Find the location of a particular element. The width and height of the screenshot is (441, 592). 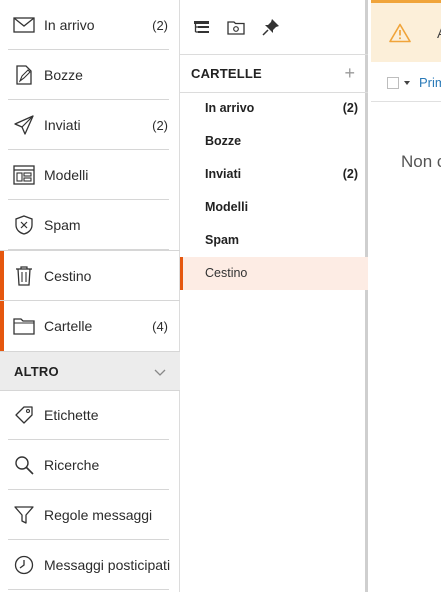

warning-icon is located at coordinates (400, 35).